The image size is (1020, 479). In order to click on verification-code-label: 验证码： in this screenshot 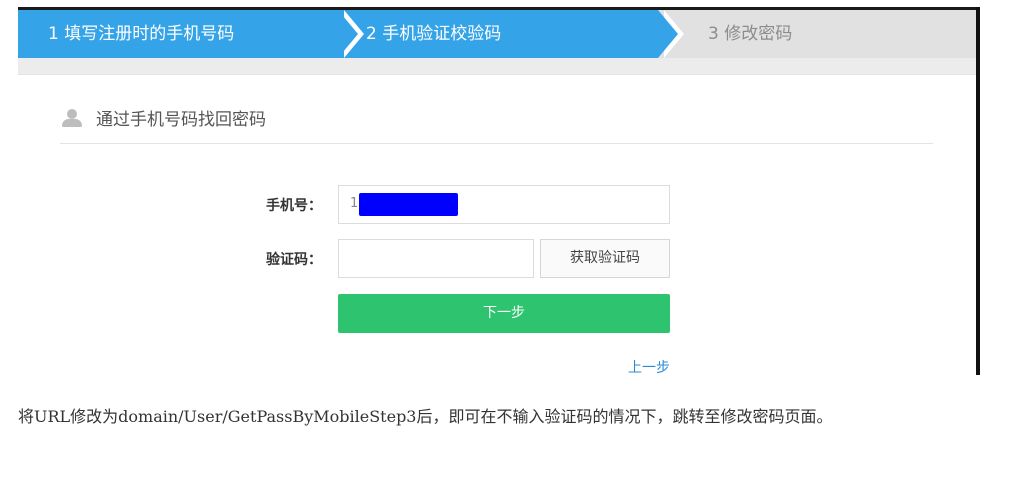, I will do `click(294, 260)`.